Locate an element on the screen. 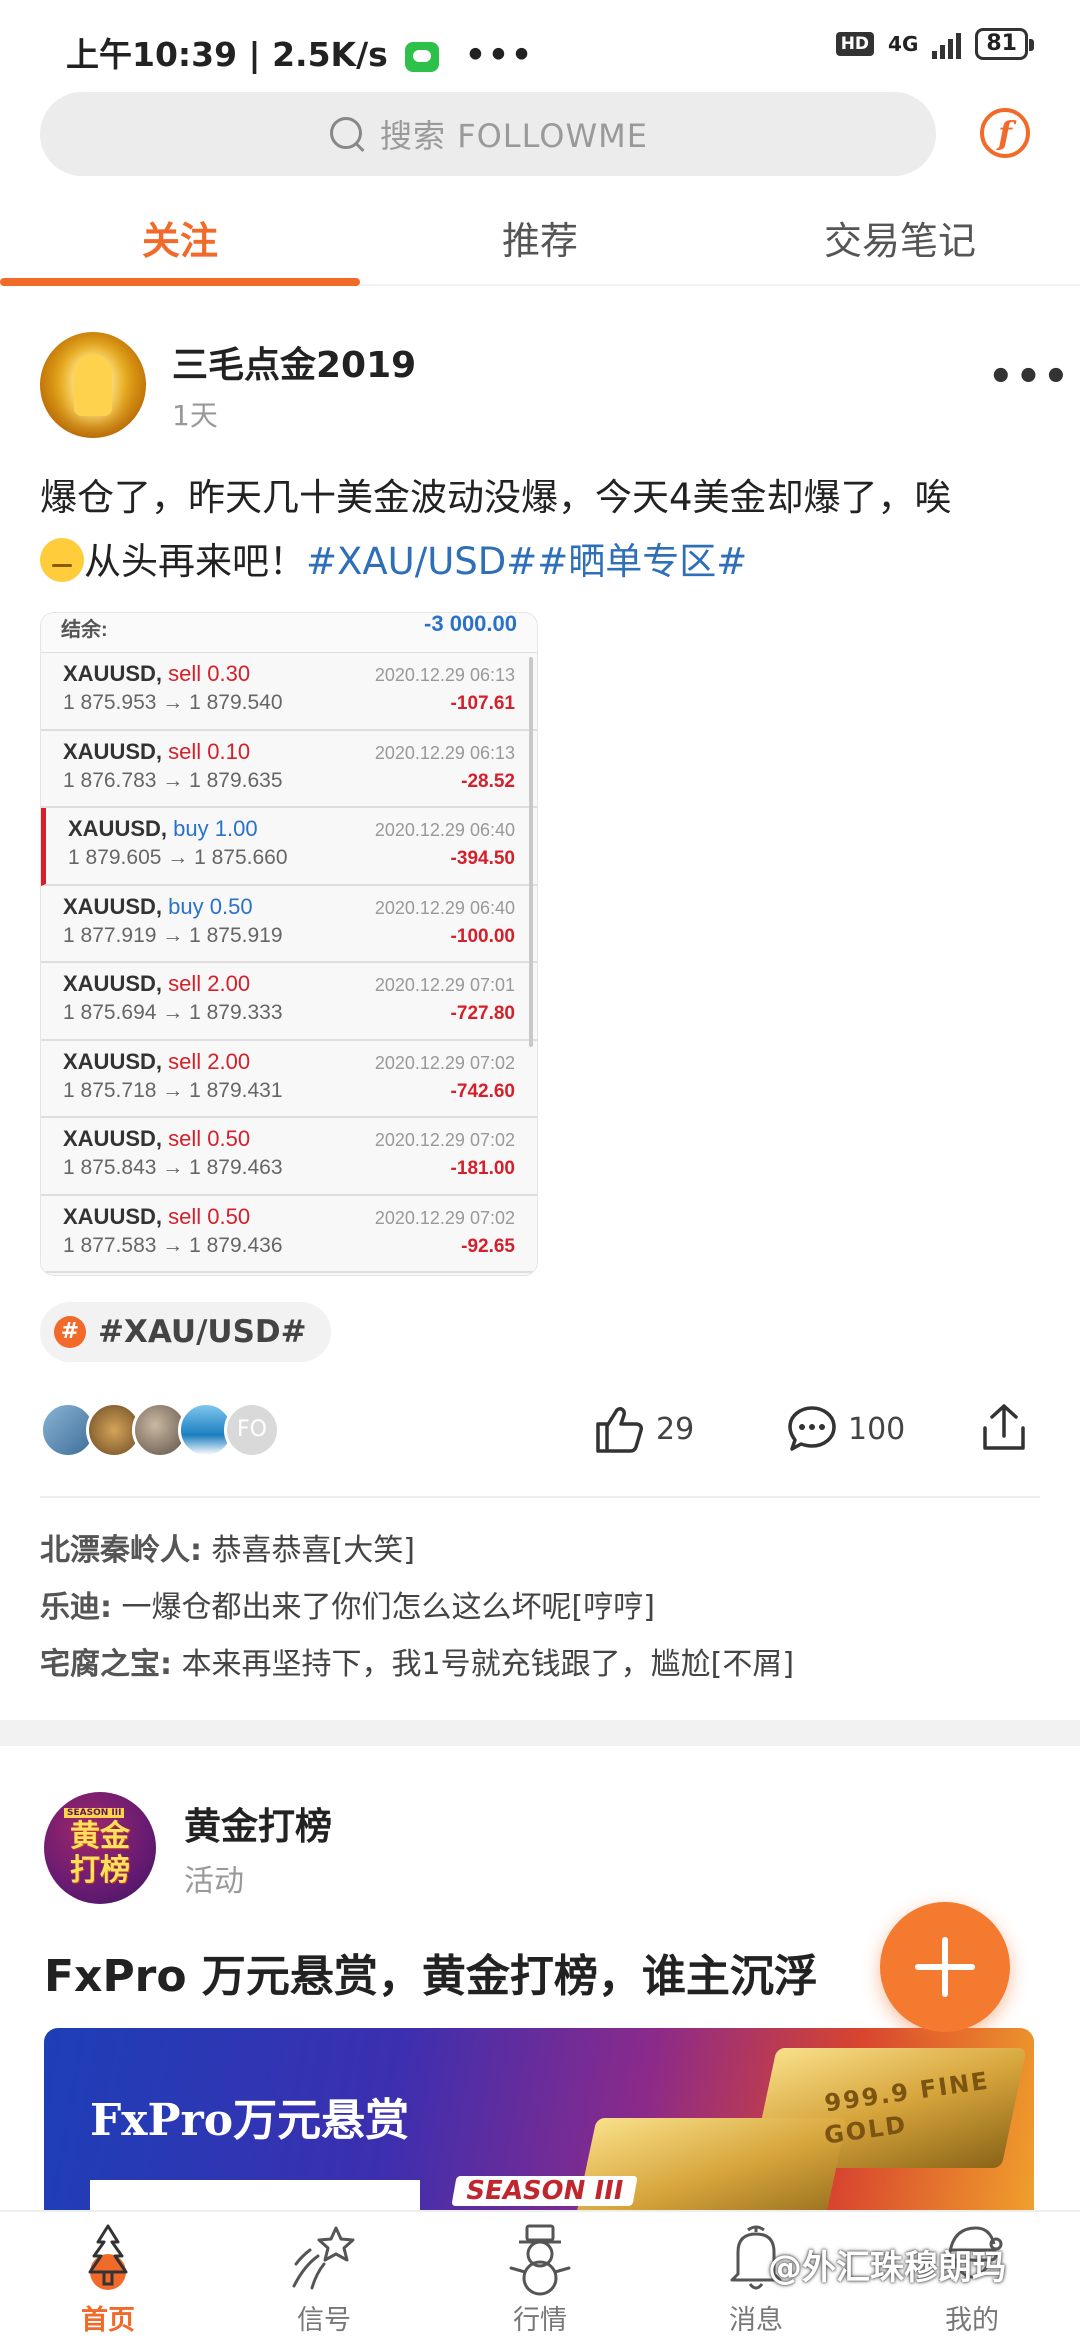 This screenshot has width=1080, height=2340. battery-level: 81 is located at coordinates (1001, 43).